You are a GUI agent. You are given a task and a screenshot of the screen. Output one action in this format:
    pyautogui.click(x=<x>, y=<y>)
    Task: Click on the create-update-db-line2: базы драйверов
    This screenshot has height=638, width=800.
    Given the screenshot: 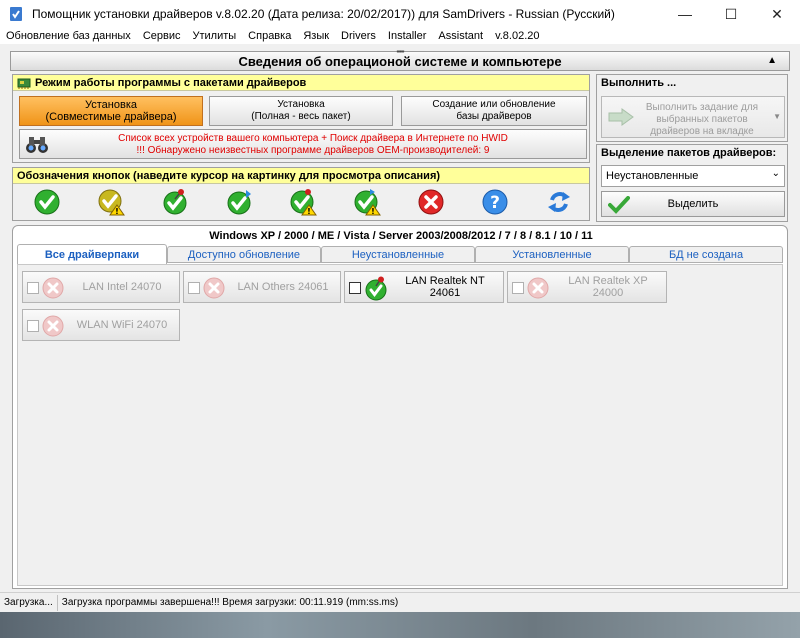 What is the action you would take?
    pyautogui.click(x=494, y=116)
    